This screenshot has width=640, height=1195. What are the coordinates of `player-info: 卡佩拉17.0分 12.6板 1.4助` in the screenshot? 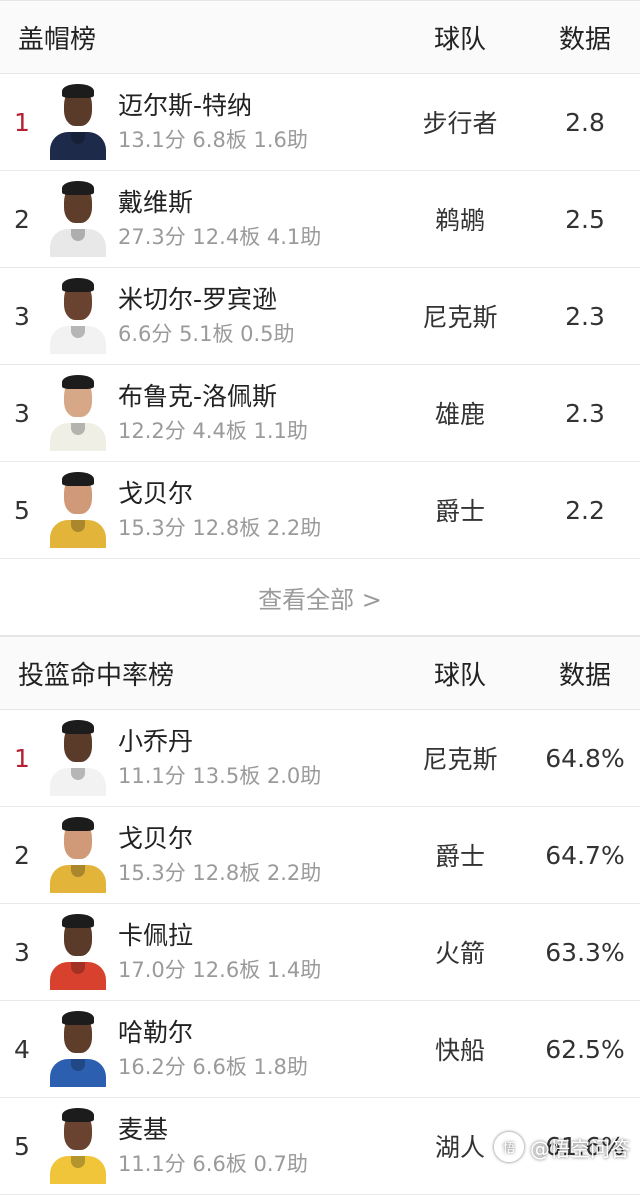 It's located at (254, 952).